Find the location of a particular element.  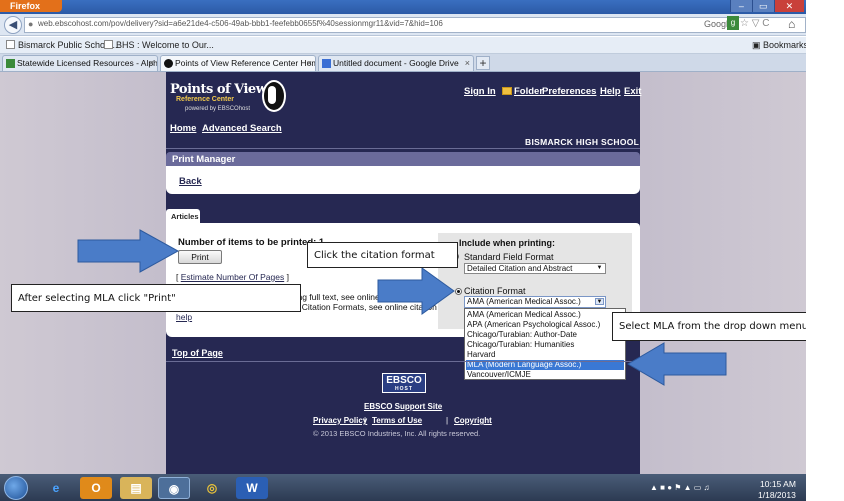

print-manager-header is located at coordinates (403, 159).